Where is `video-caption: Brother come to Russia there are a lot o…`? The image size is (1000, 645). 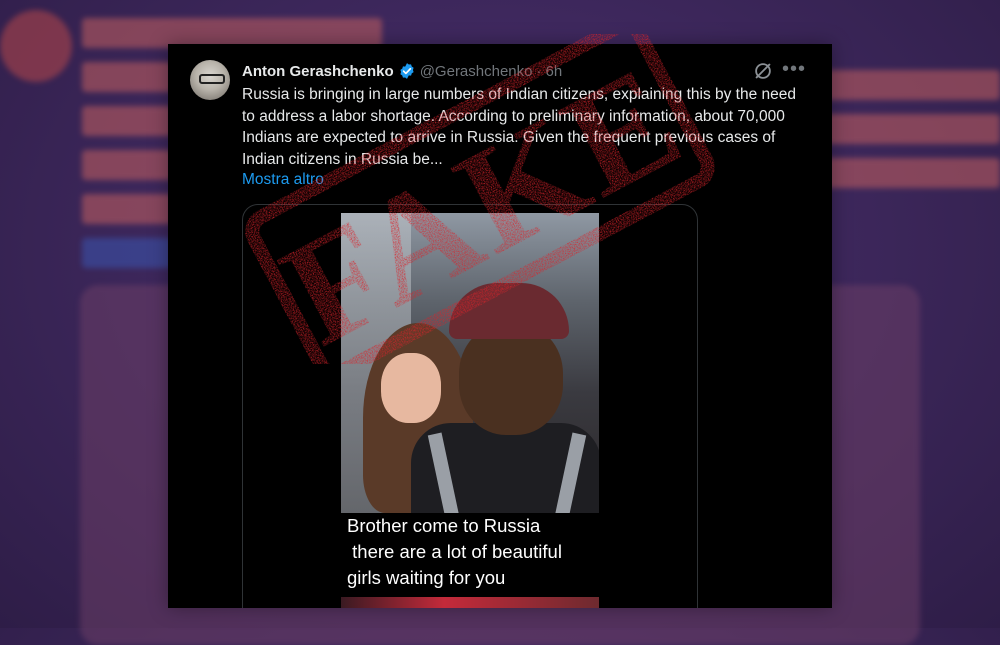 video-caption: Brother come to Russia there are a lot o… is located at coordinates (454, 551).